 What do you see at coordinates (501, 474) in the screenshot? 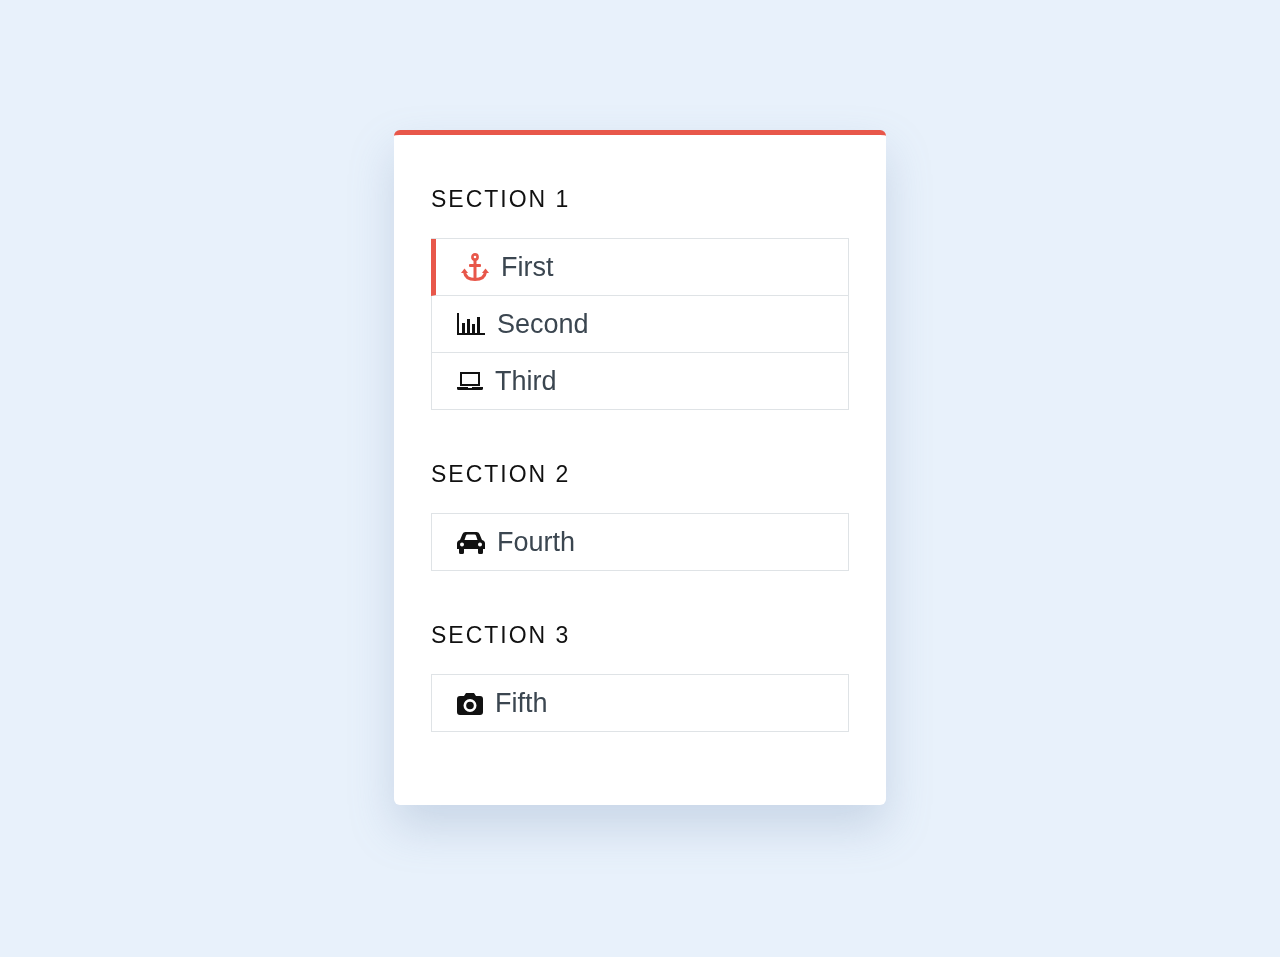
I see `section-heading: SECTION 2` at bounding box center [501, 474].